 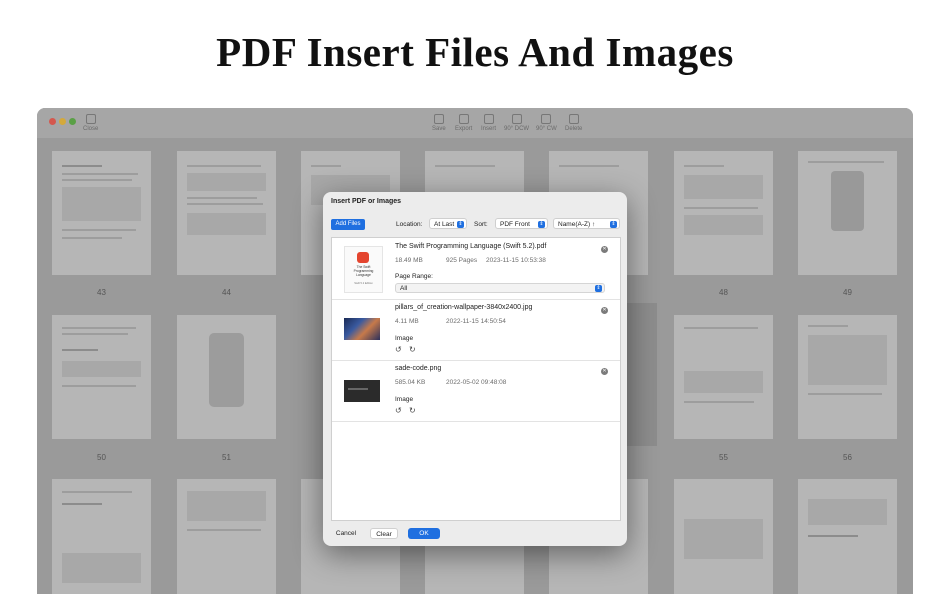 I want to click on page-number: 43, so click(x=101, y=292).